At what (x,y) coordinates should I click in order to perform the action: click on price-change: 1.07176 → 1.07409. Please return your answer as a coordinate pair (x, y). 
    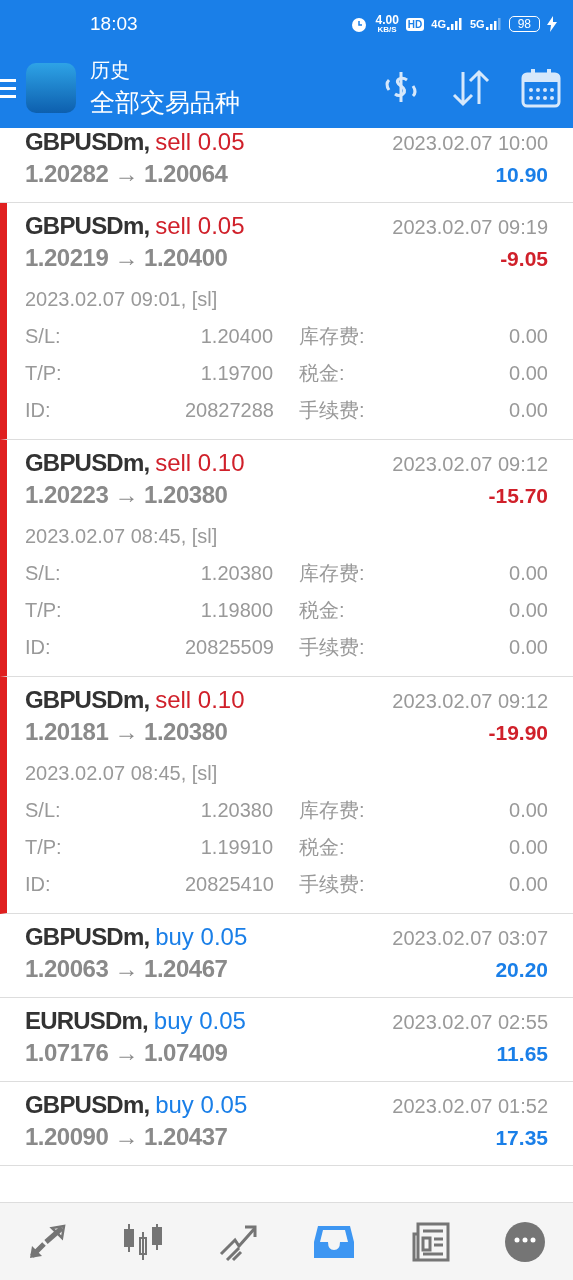
    Looking at the image, I should click on (126, 1053).